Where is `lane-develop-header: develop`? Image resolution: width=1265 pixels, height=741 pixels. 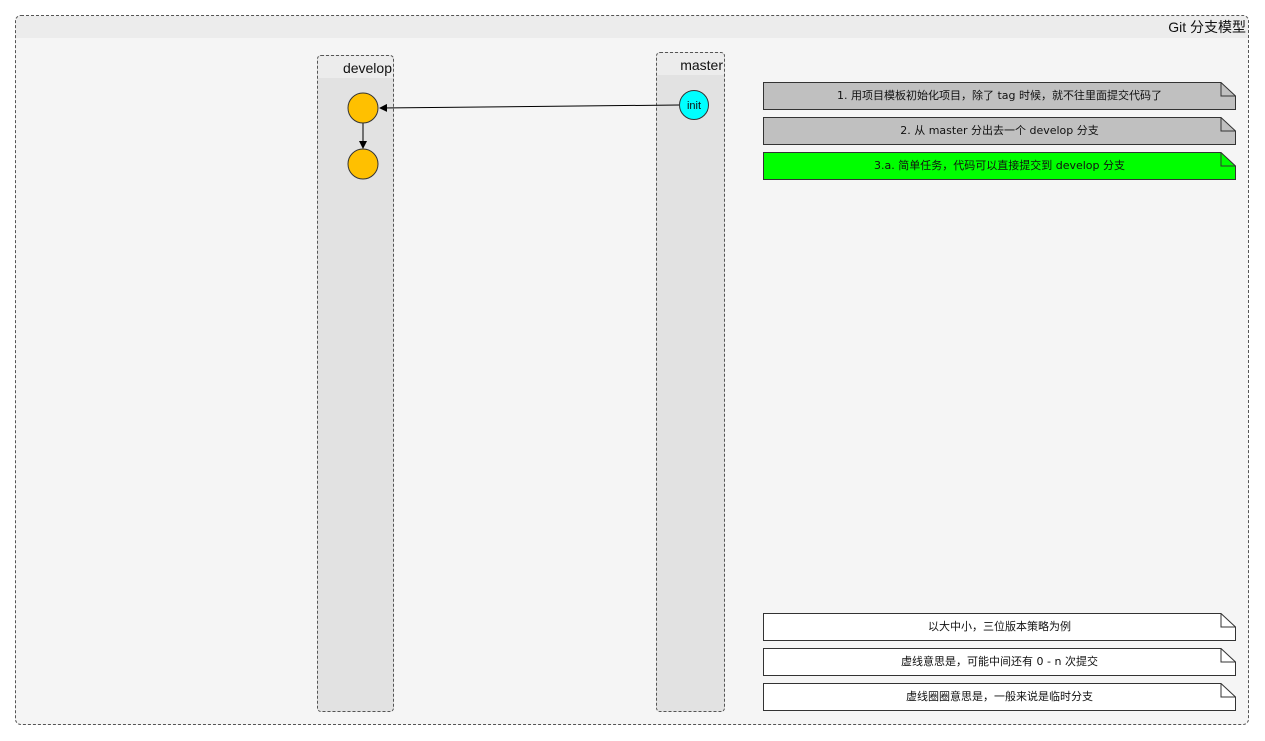
lane-develop-header: develop is located at coordinates (355, 67).